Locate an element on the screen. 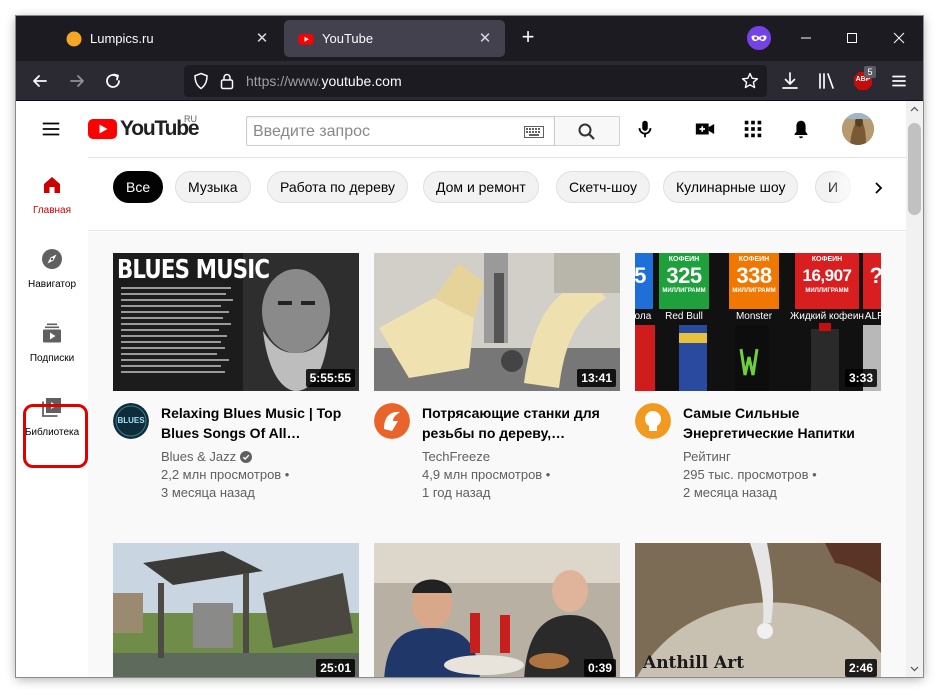 The width and height of the screenshot is (939, 693). bookmark-star-icon is located at coordinates (750, 81).